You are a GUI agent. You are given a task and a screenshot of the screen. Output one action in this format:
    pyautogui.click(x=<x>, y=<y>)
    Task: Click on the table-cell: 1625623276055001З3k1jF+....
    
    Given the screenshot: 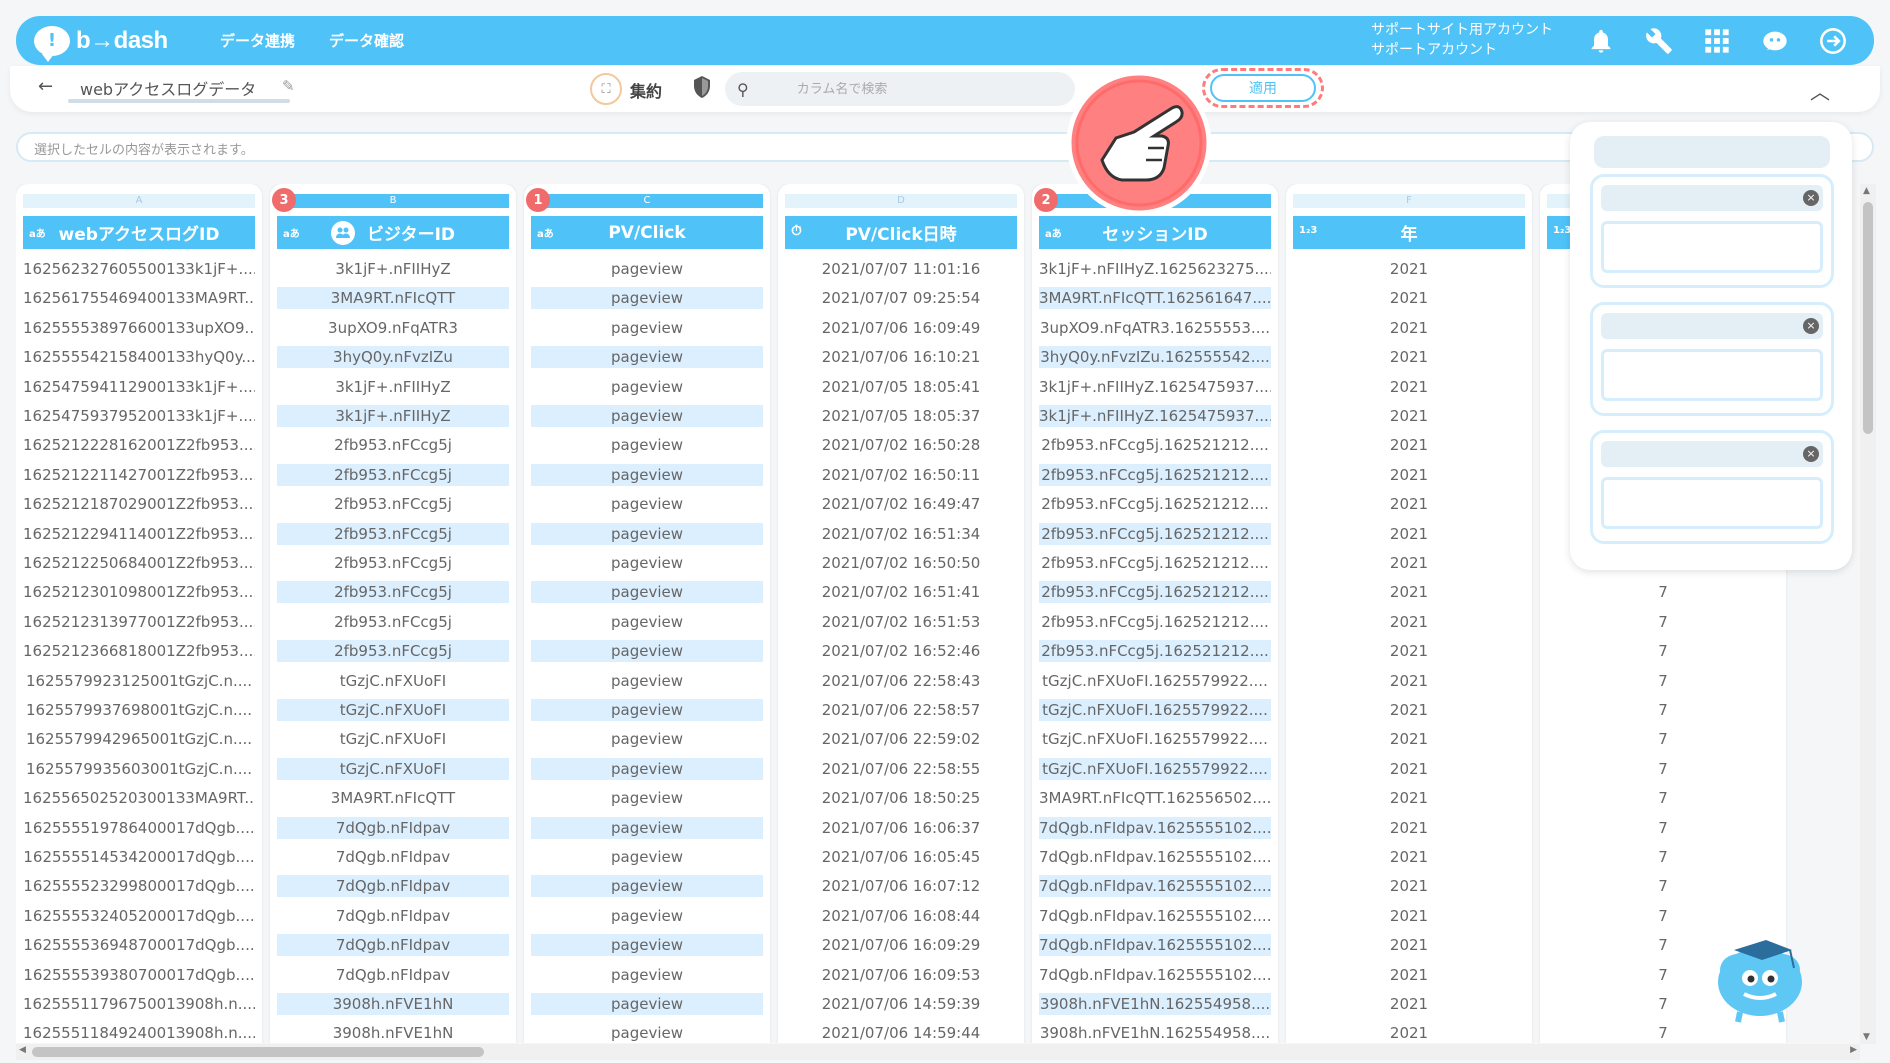 What is the action you would take?
    pyautogui.click(x=139, y=269)
    